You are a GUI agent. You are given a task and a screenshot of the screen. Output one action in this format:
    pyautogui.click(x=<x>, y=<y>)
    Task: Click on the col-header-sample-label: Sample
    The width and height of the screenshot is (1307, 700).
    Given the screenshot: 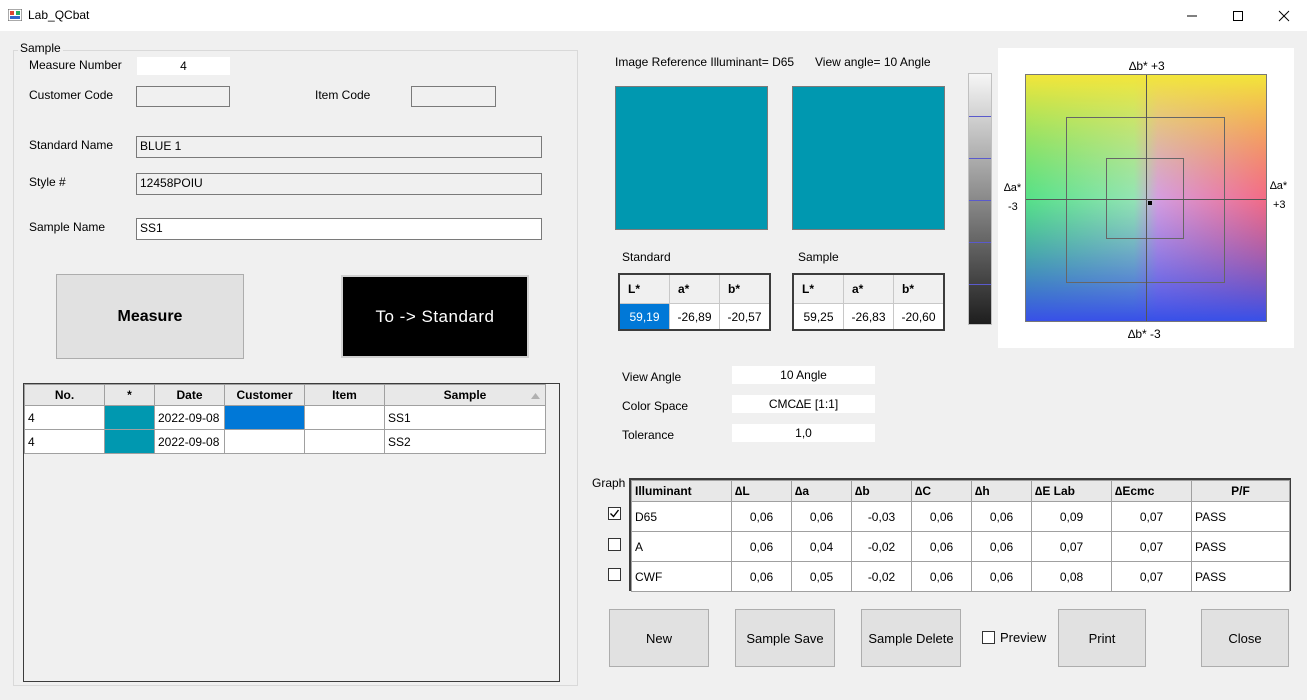 What is the action you would take?
    pyautogui.click(x=465, y=395)
    